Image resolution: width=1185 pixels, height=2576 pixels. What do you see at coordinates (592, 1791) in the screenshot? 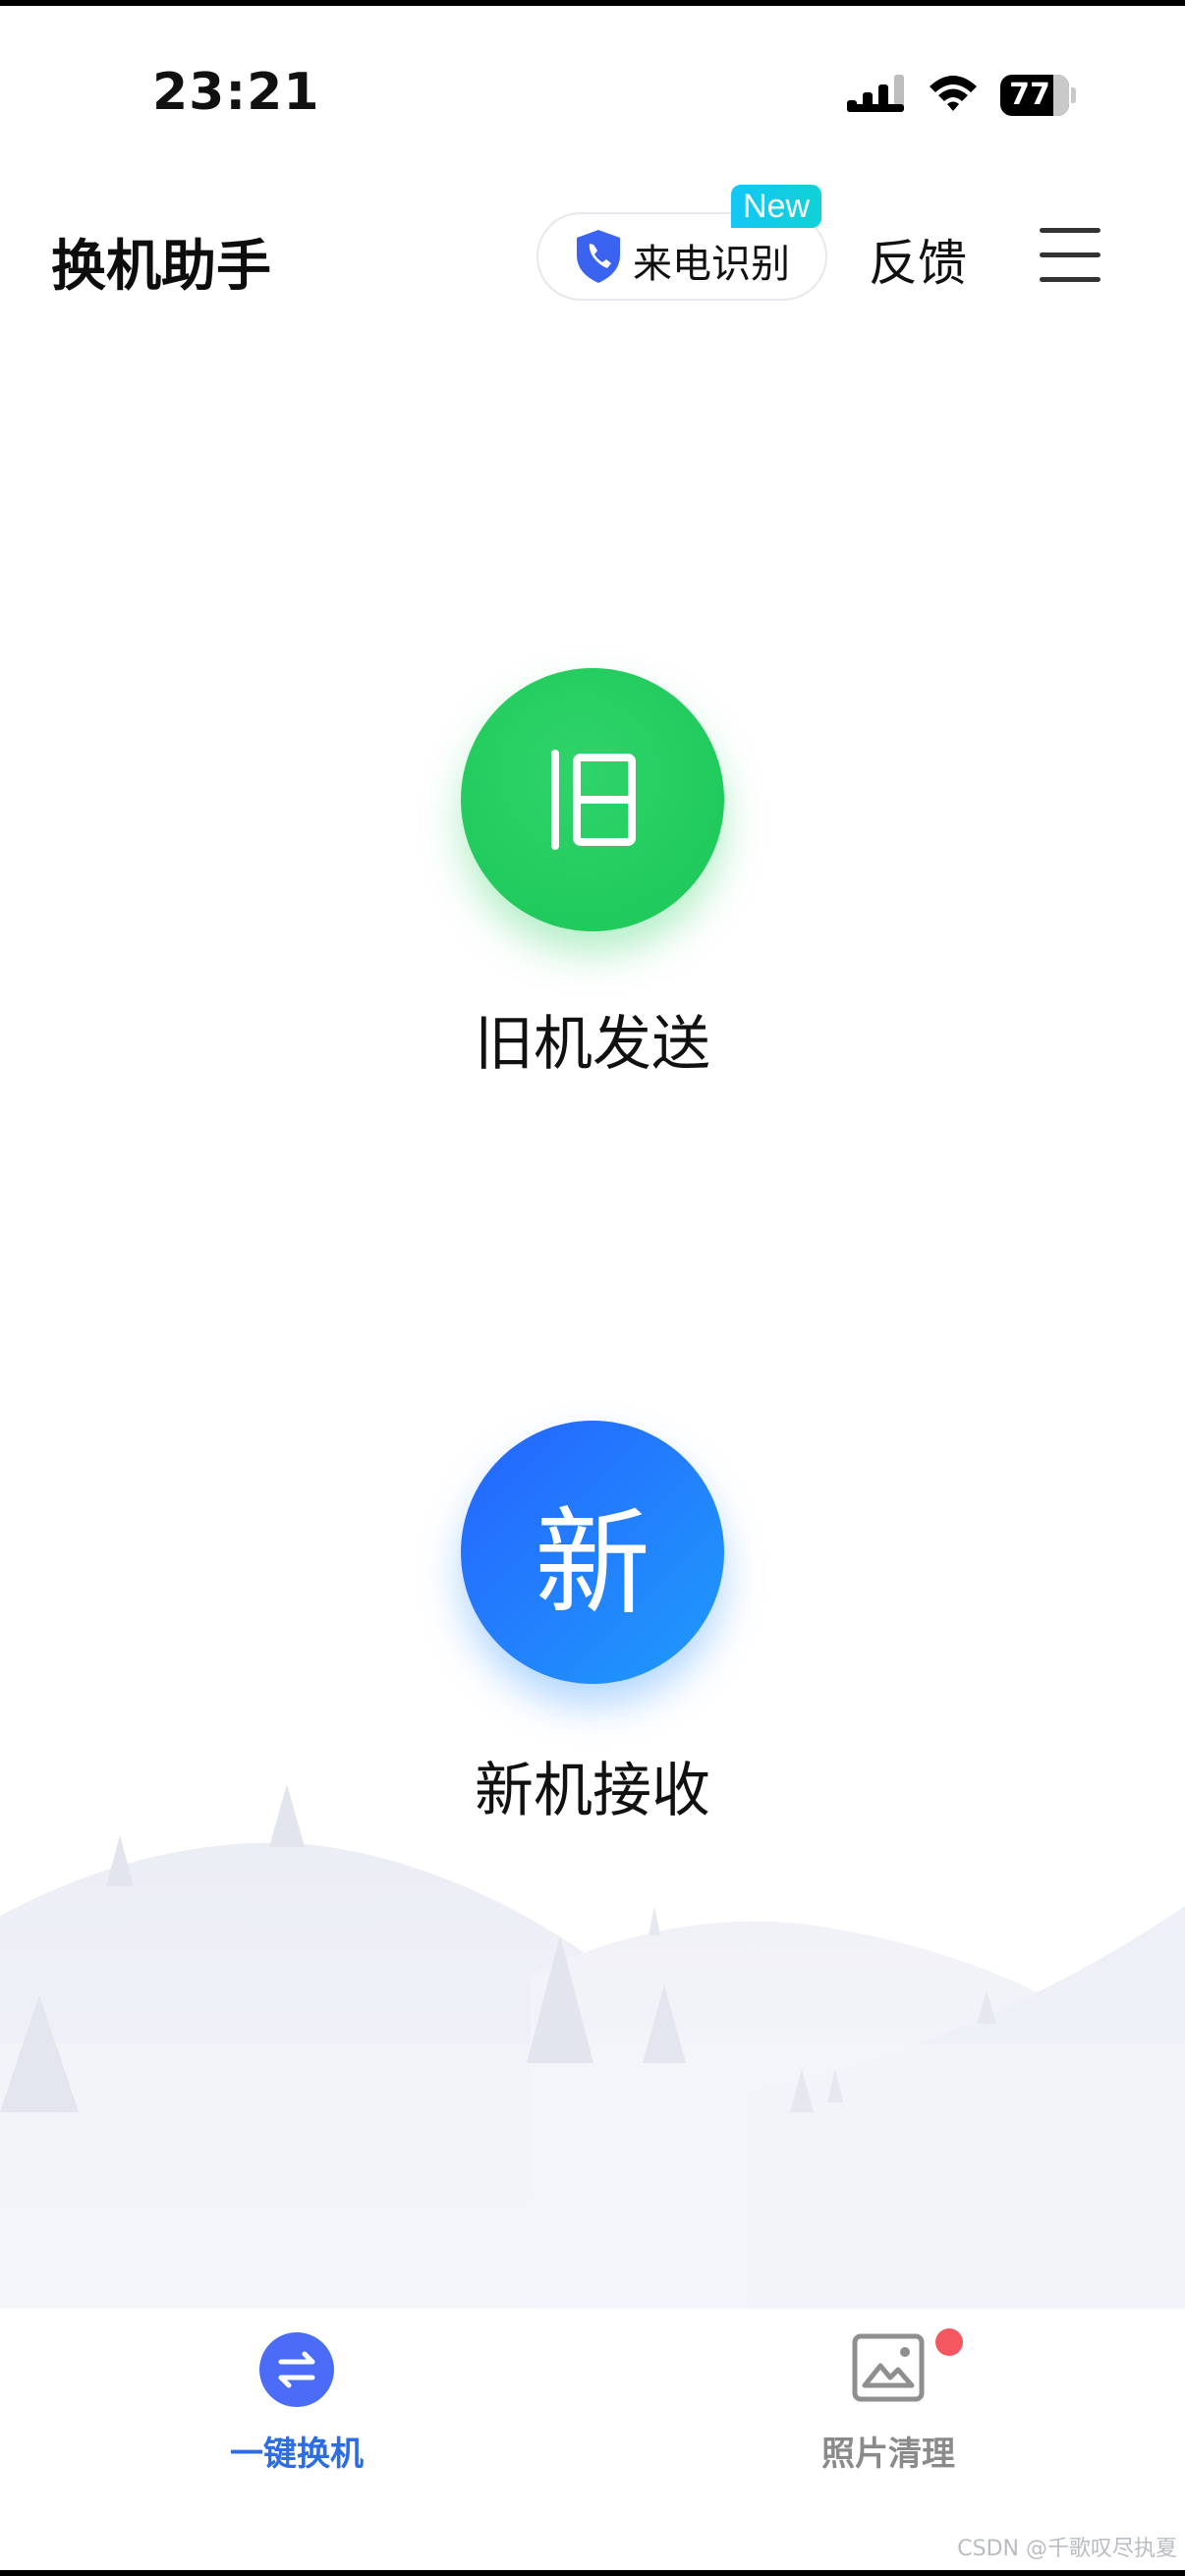
I see `new-device-label: 新机接收` at bounding box center [592, 1791].